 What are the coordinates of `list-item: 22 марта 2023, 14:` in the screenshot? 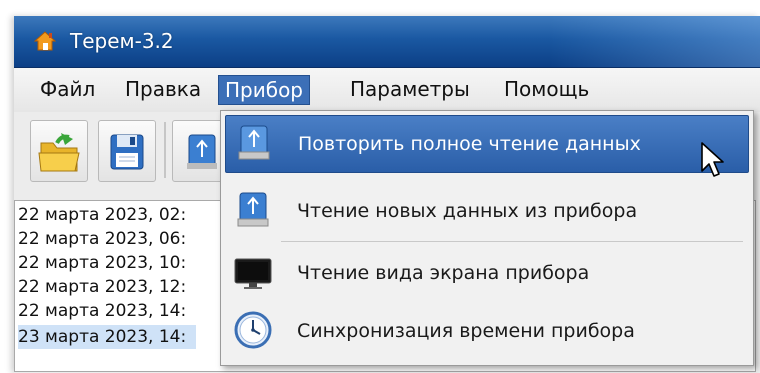 It's located at (102, 311).